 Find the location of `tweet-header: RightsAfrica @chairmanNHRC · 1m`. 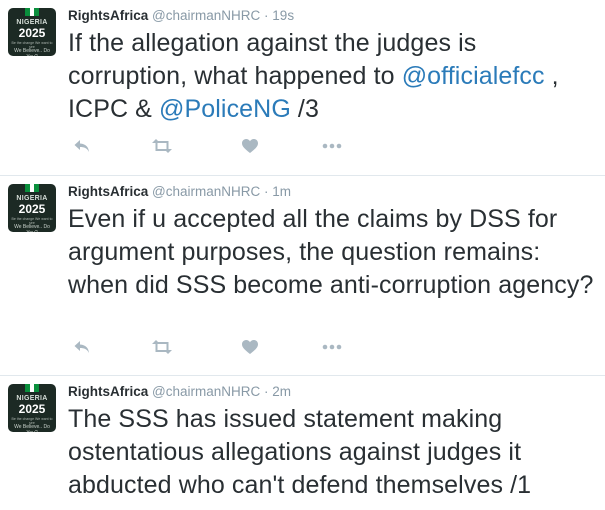

tweet-header: RightsAfrica @chairmanNHRC · 1m is located at coordinates (331, 192).